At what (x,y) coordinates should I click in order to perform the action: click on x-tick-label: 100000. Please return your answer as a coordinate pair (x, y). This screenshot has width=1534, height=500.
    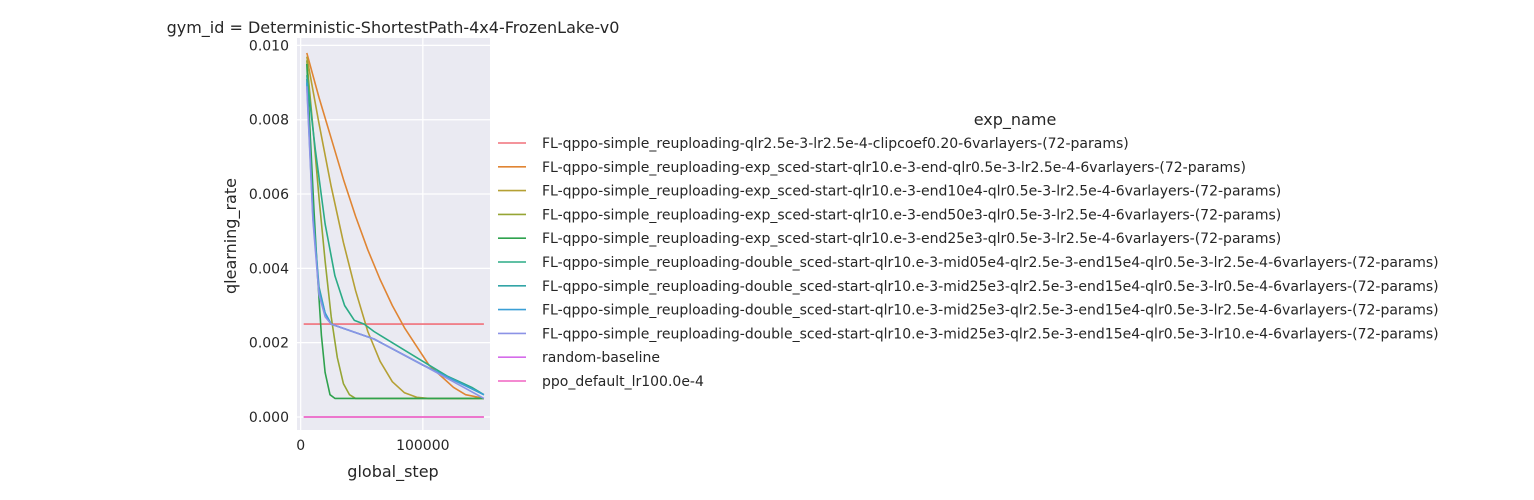
    Looking at the image, I should click on (422, 446).